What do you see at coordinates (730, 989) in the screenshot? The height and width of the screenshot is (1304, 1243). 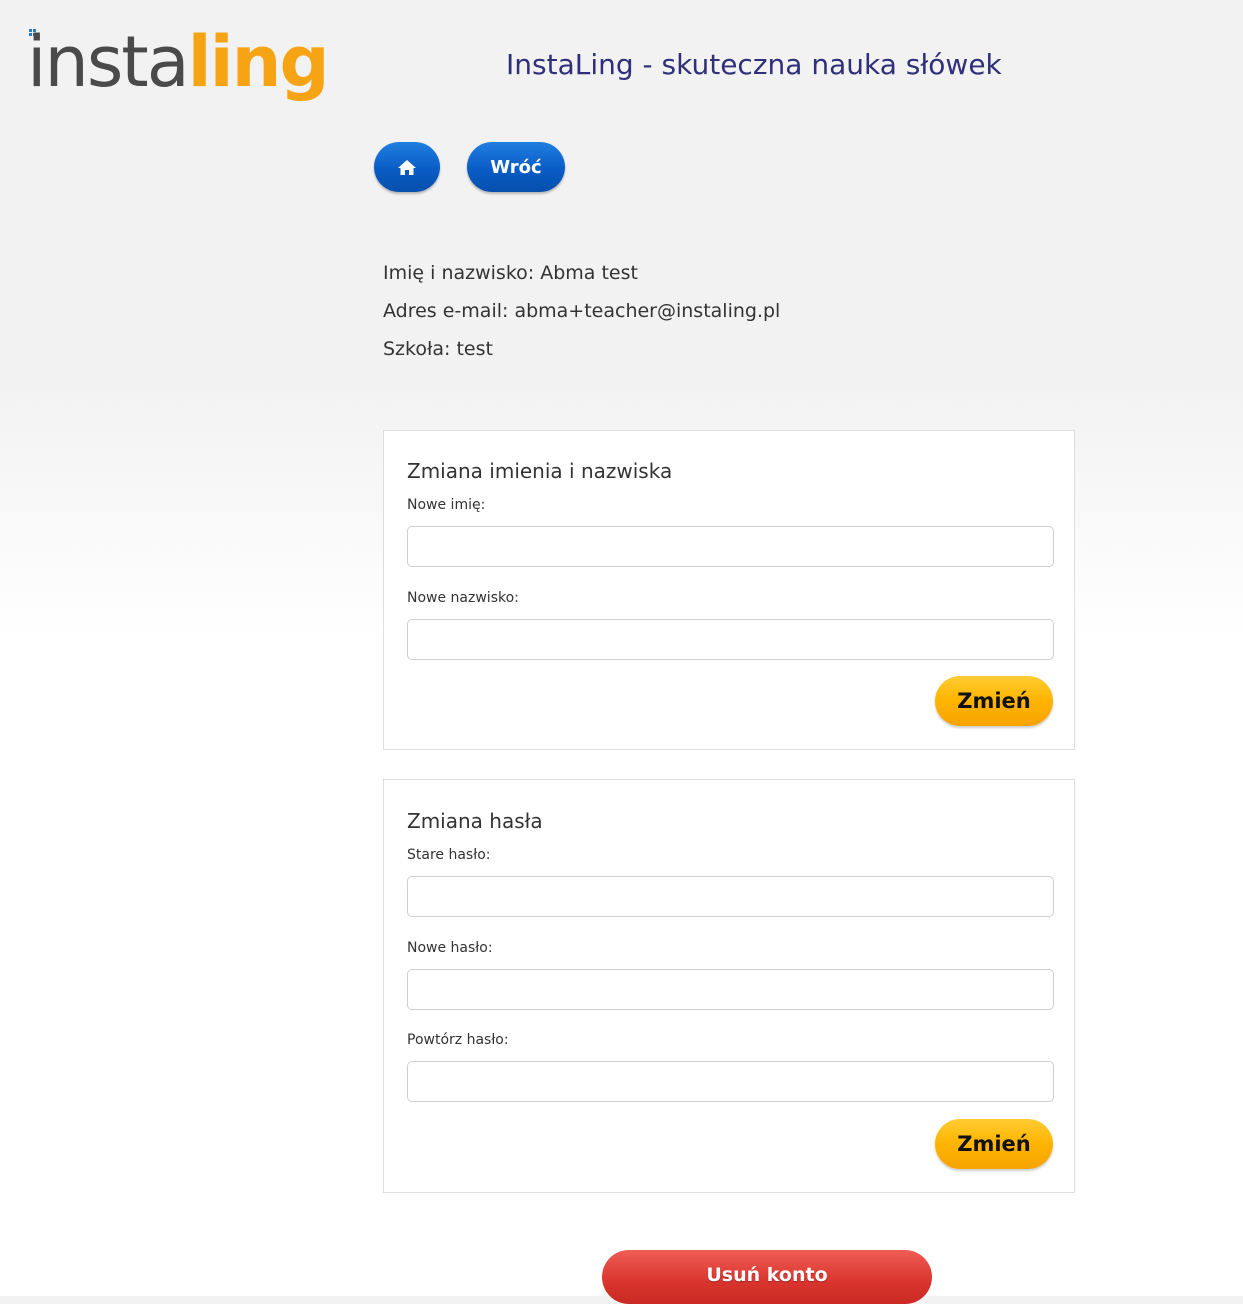 I see `new-password-input` at bounding box center [730, 989].